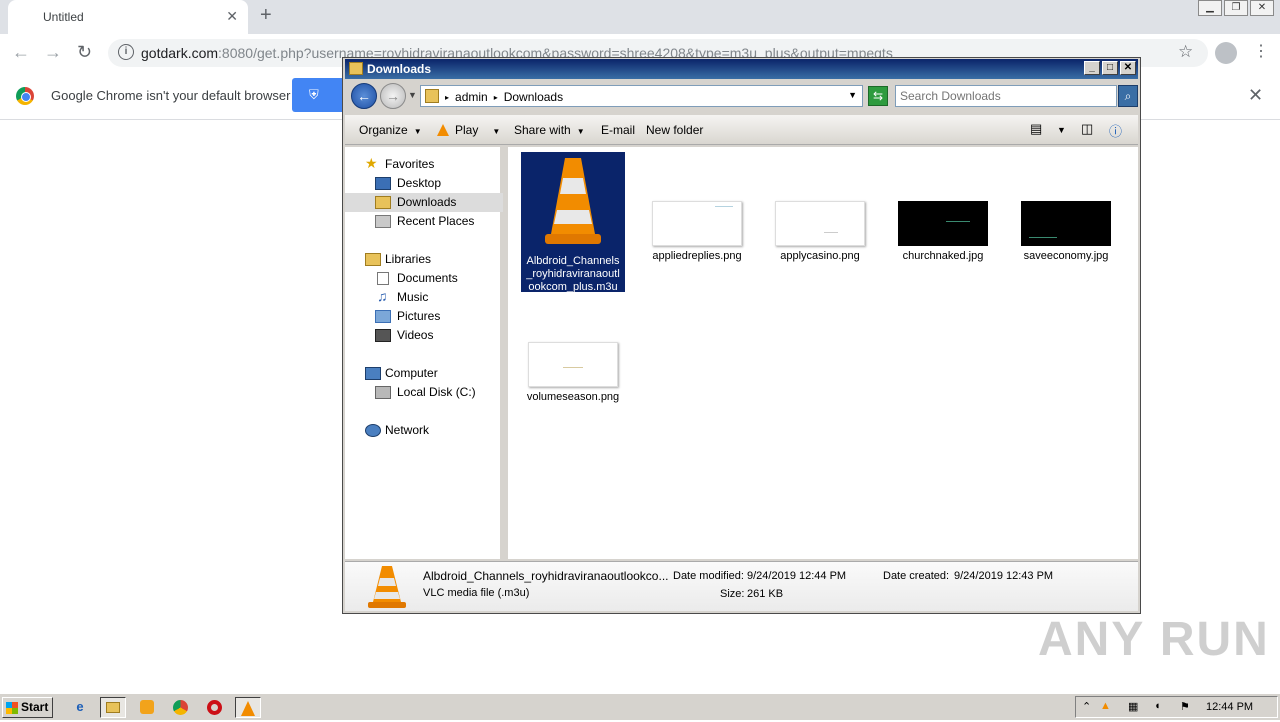  What do you see at coordinates (383, 316) in the screenshot?
I see `pictures-icon` at bounding box center [383, 316].